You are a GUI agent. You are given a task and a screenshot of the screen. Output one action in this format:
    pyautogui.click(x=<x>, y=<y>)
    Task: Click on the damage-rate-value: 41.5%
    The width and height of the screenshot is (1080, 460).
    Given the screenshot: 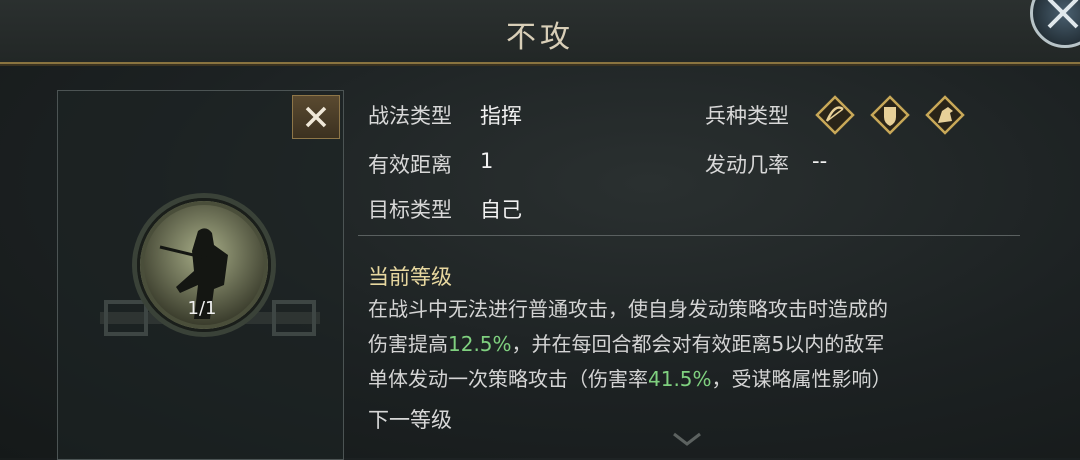 What is the action you would take?
    pyautogui.click(x=680, y=379)
    